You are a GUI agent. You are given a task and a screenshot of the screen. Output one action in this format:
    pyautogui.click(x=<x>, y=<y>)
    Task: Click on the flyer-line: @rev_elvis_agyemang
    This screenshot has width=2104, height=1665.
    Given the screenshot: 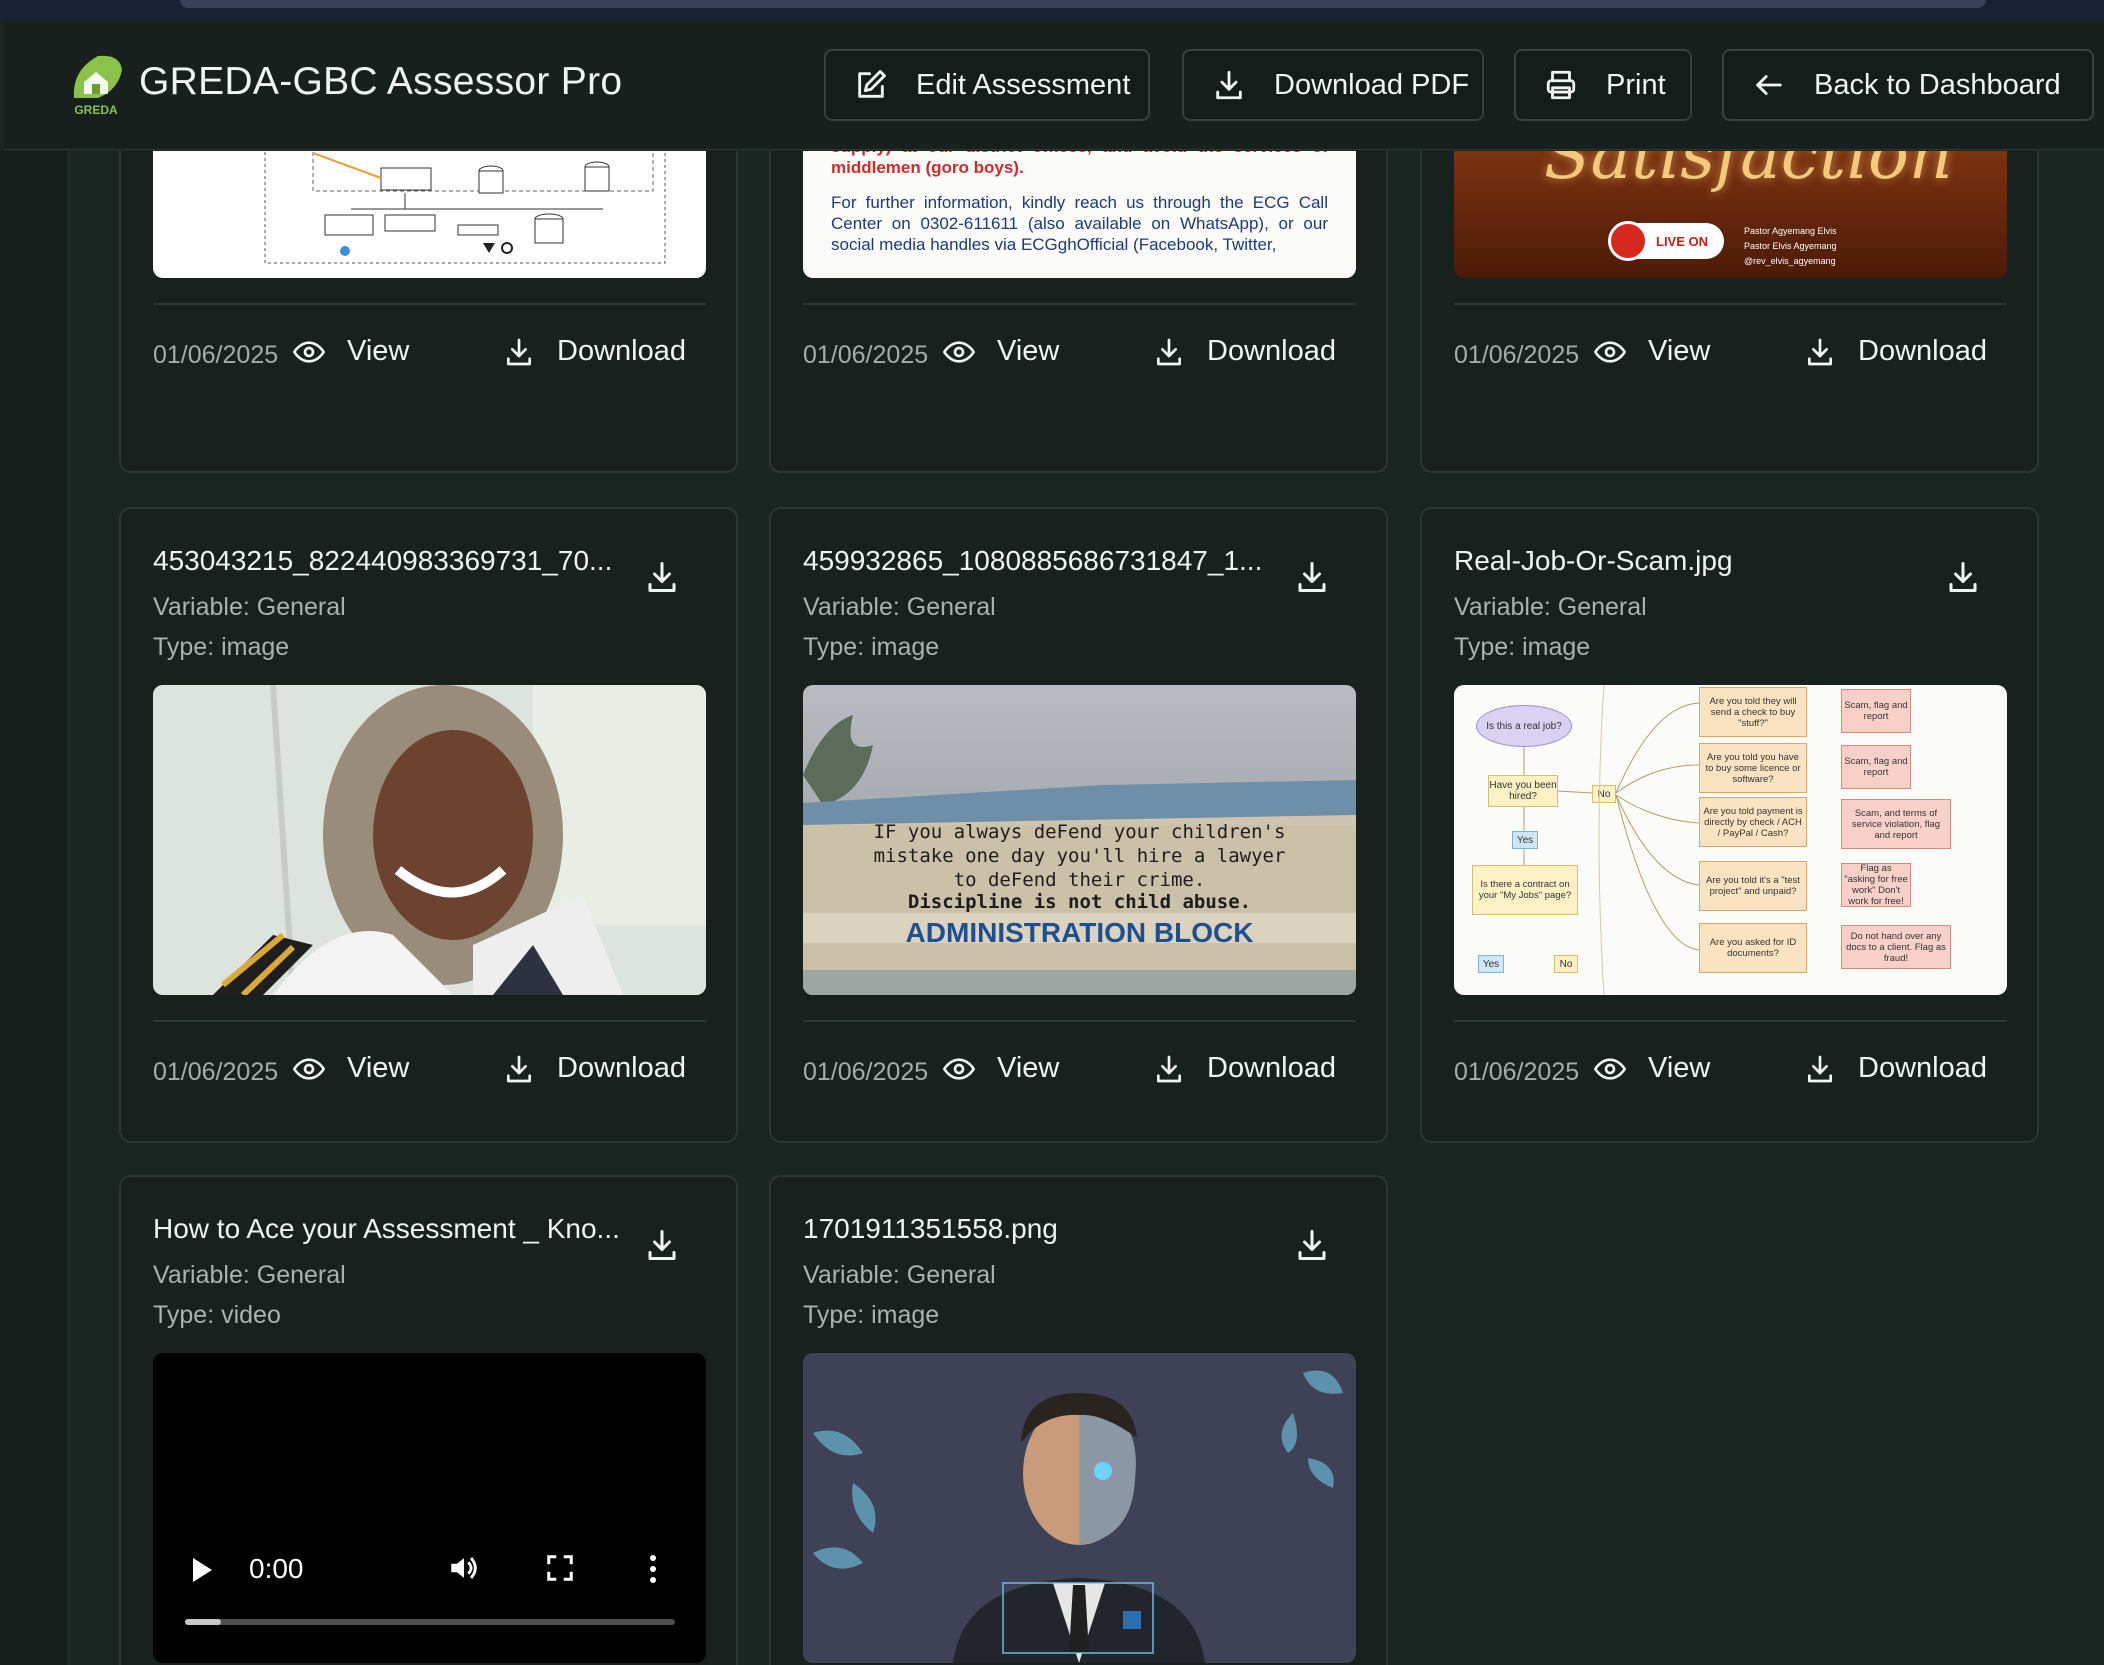 What is the action you would take?
    pyautogui.click(x=1790, y=261)
    